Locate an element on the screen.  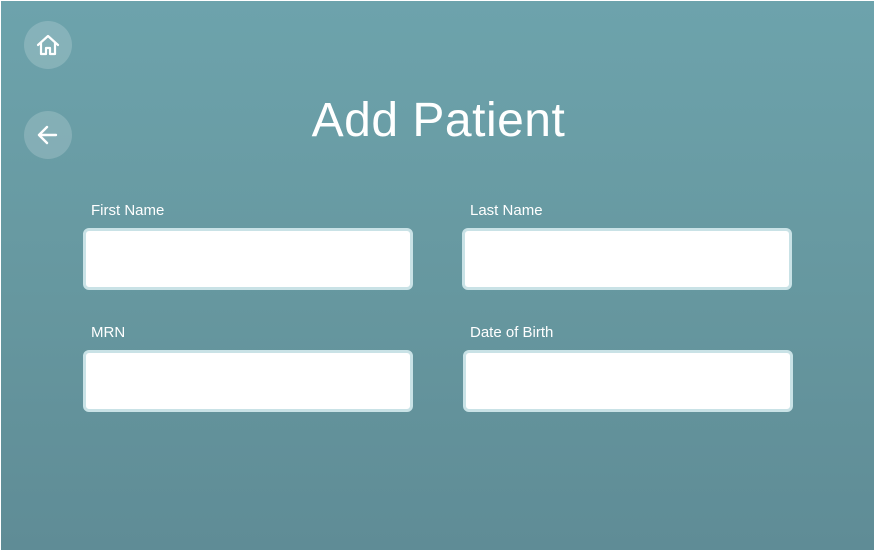
date-of-birth-label: Date of Birth is located at coordinates (512, 332).